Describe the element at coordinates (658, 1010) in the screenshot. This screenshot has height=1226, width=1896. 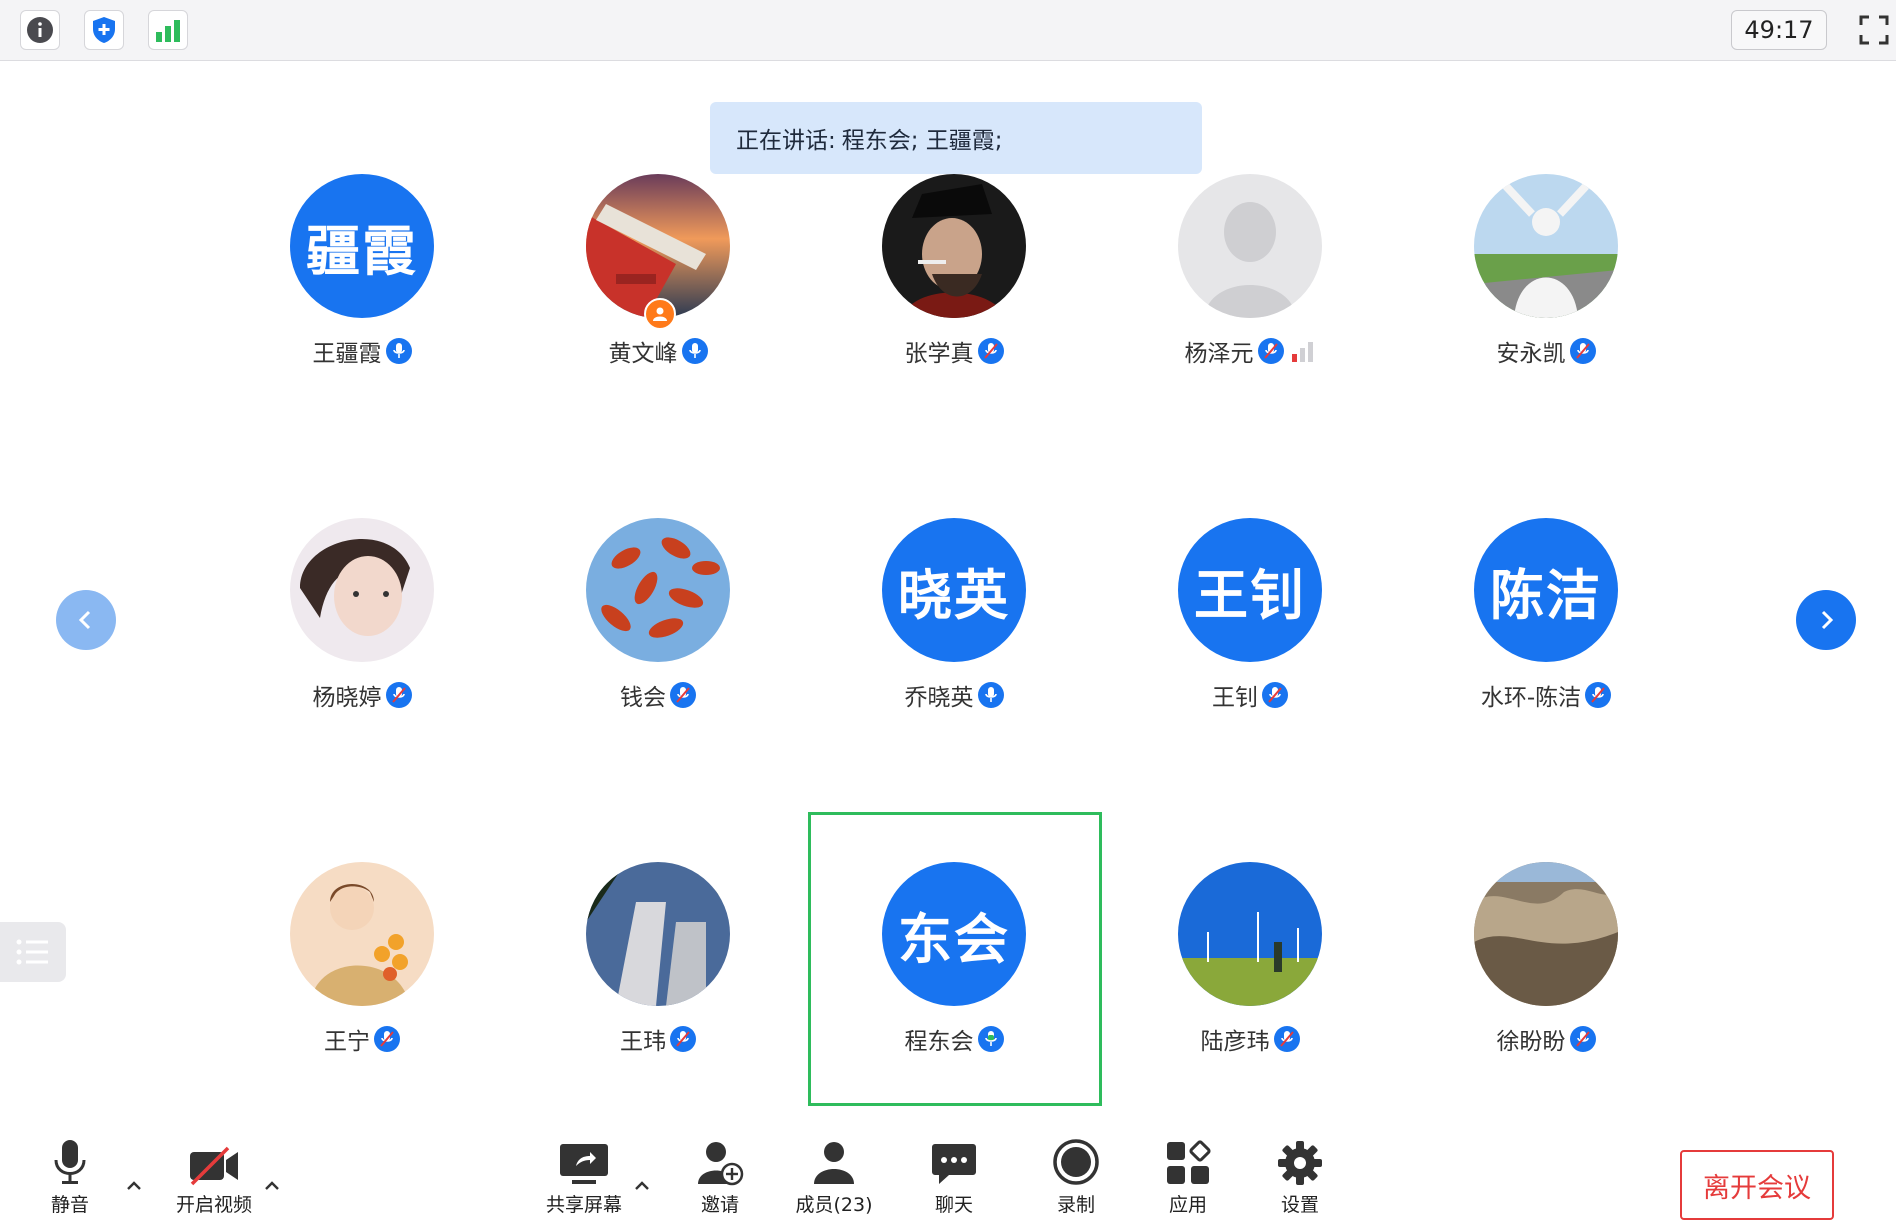
I see `participant-tile: 王玮` at that location.